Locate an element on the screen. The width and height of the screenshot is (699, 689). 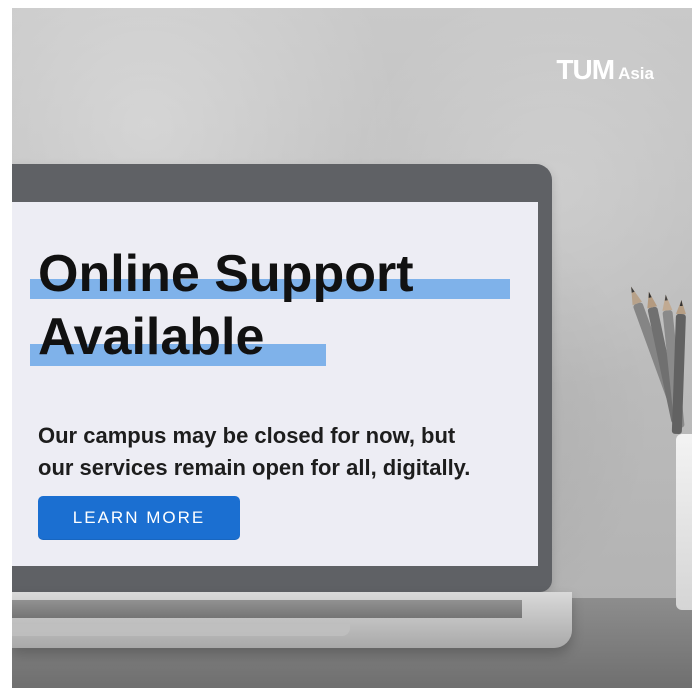
keyboard-strip is located at coordinates (267, 609).